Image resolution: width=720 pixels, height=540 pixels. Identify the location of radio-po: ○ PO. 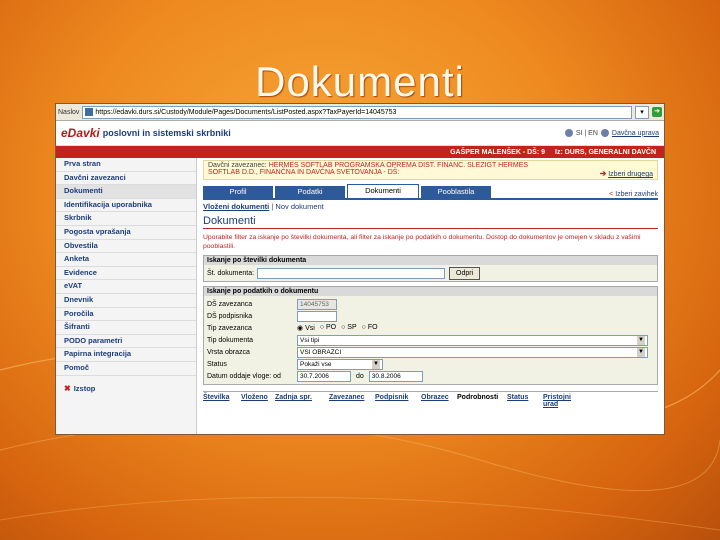
(328, 328).